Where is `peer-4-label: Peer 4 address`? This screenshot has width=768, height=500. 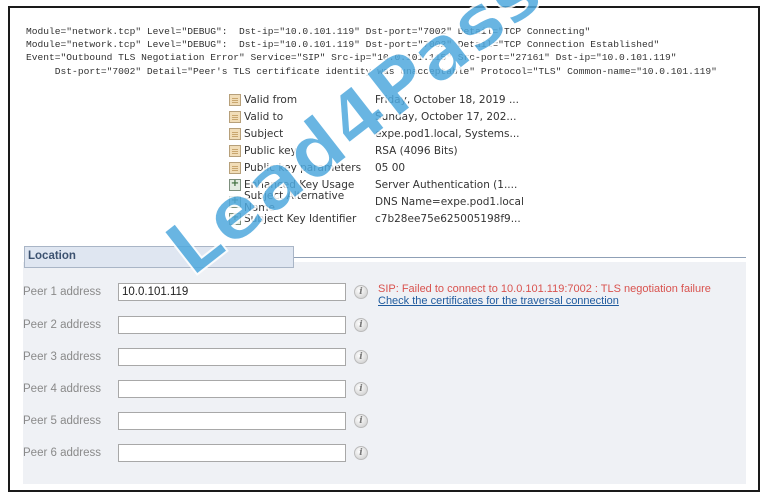
peer-4-label: Peer 4 address is located at coordinates (62, 389).